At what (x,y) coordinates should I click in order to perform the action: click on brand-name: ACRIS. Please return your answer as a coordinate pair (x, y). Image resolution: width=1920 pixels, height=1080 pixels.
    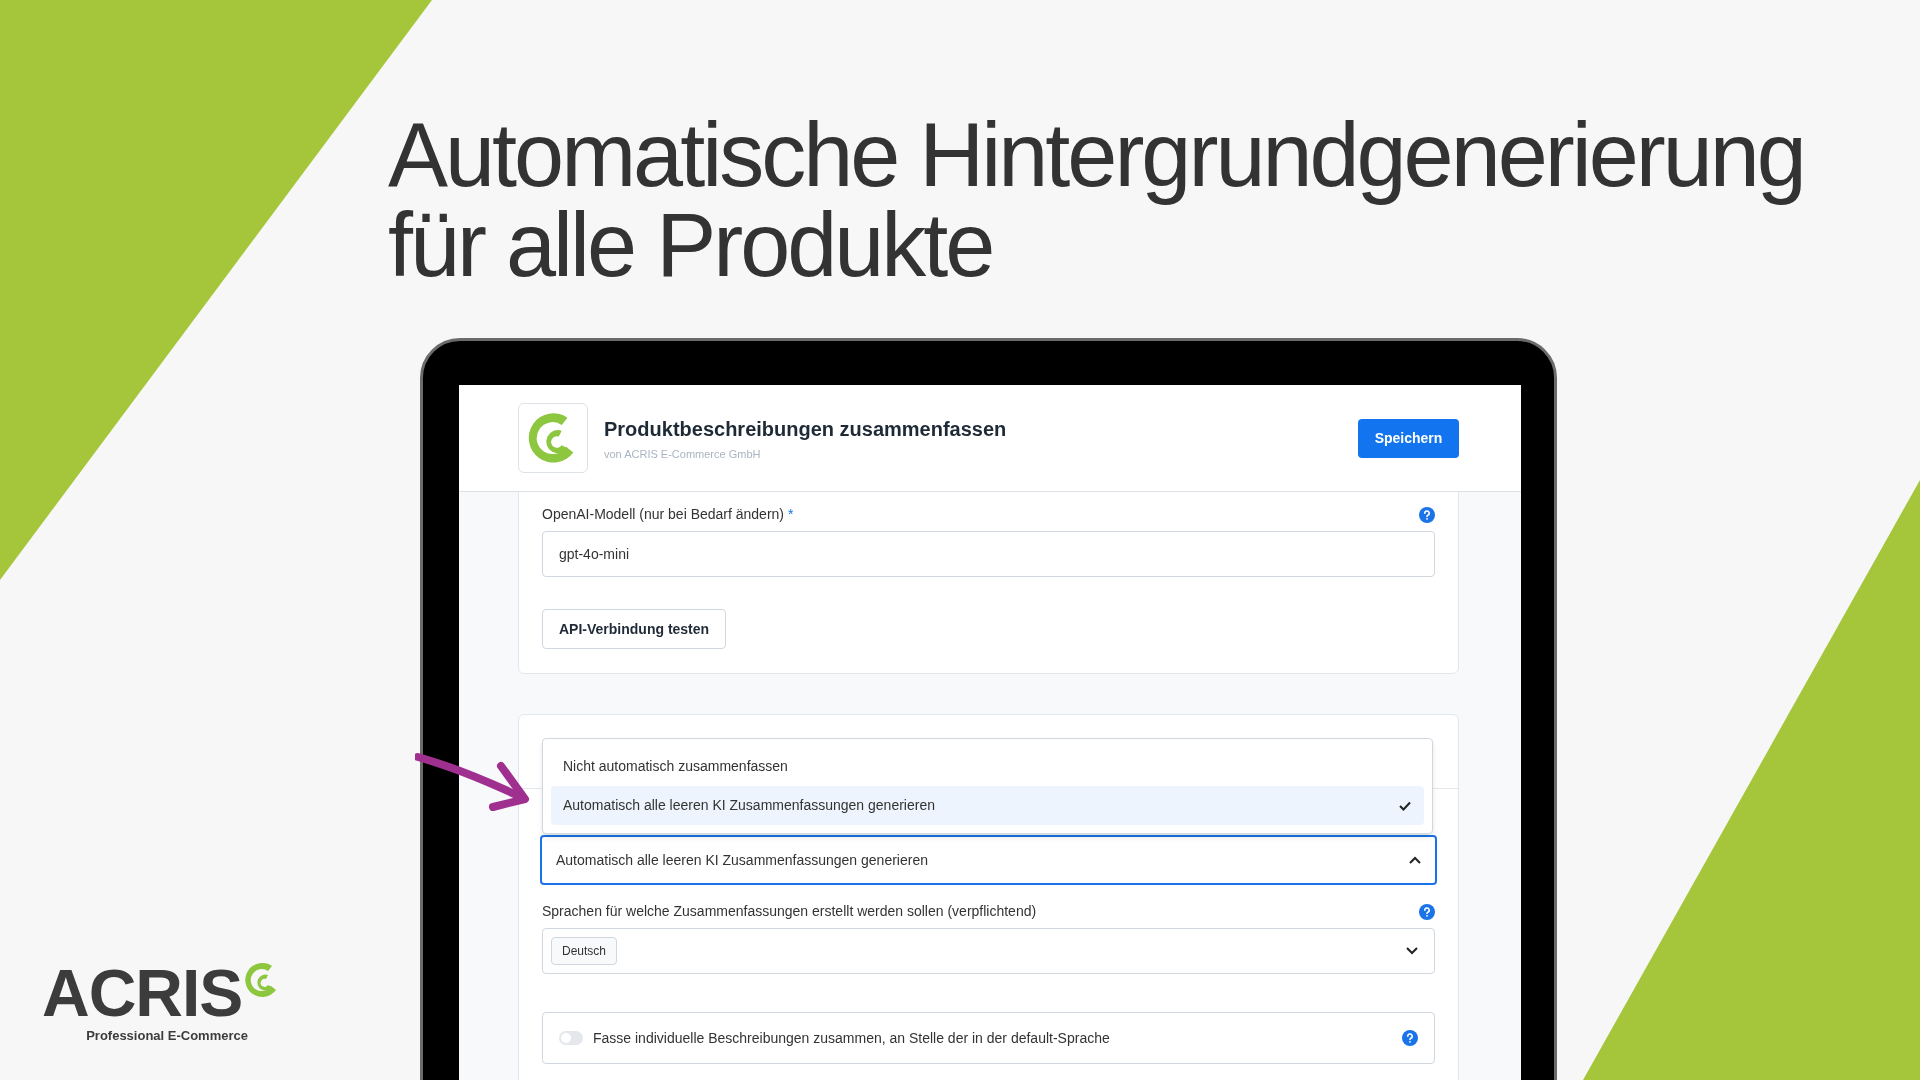
    Looking at the image, I should click on (142, 993).